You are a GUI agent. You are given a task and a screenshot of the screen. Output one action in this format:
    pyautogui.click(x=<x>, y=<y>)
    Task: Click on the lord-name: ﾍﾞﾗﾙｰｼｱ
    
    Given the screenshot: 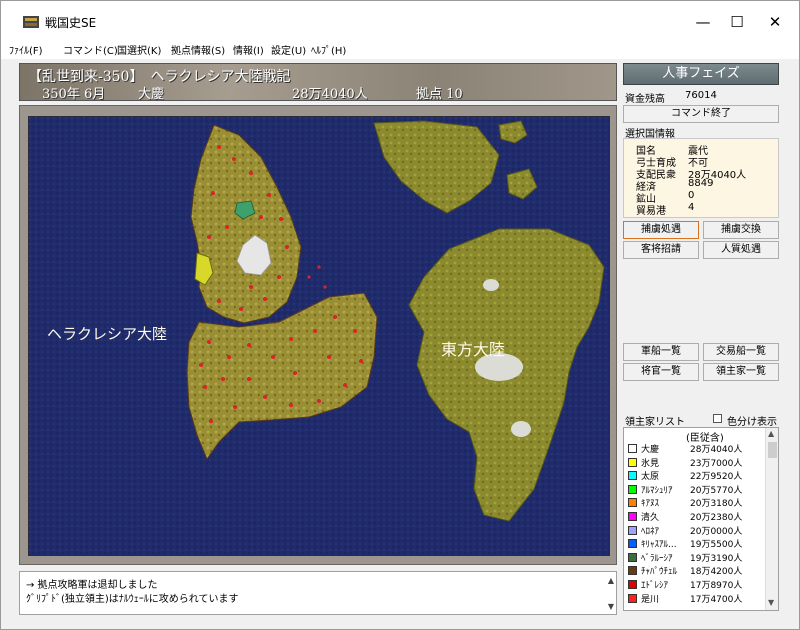 What is the action you would take?
    pyautogui.click(x=657, y=558)
    